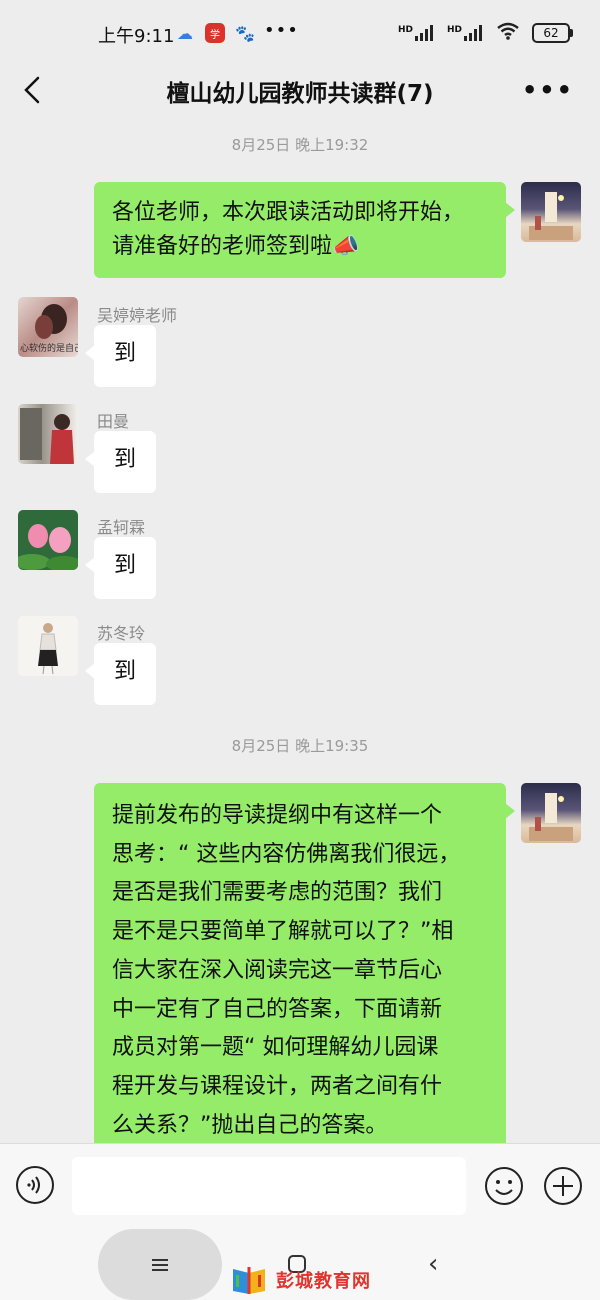 The height and width of the screenshot is (1300, 600). What do you see at coordinates (245, 33) in the screenshot?
I see `paw-app-icon: 🐾` at bounding box center [245, 33].